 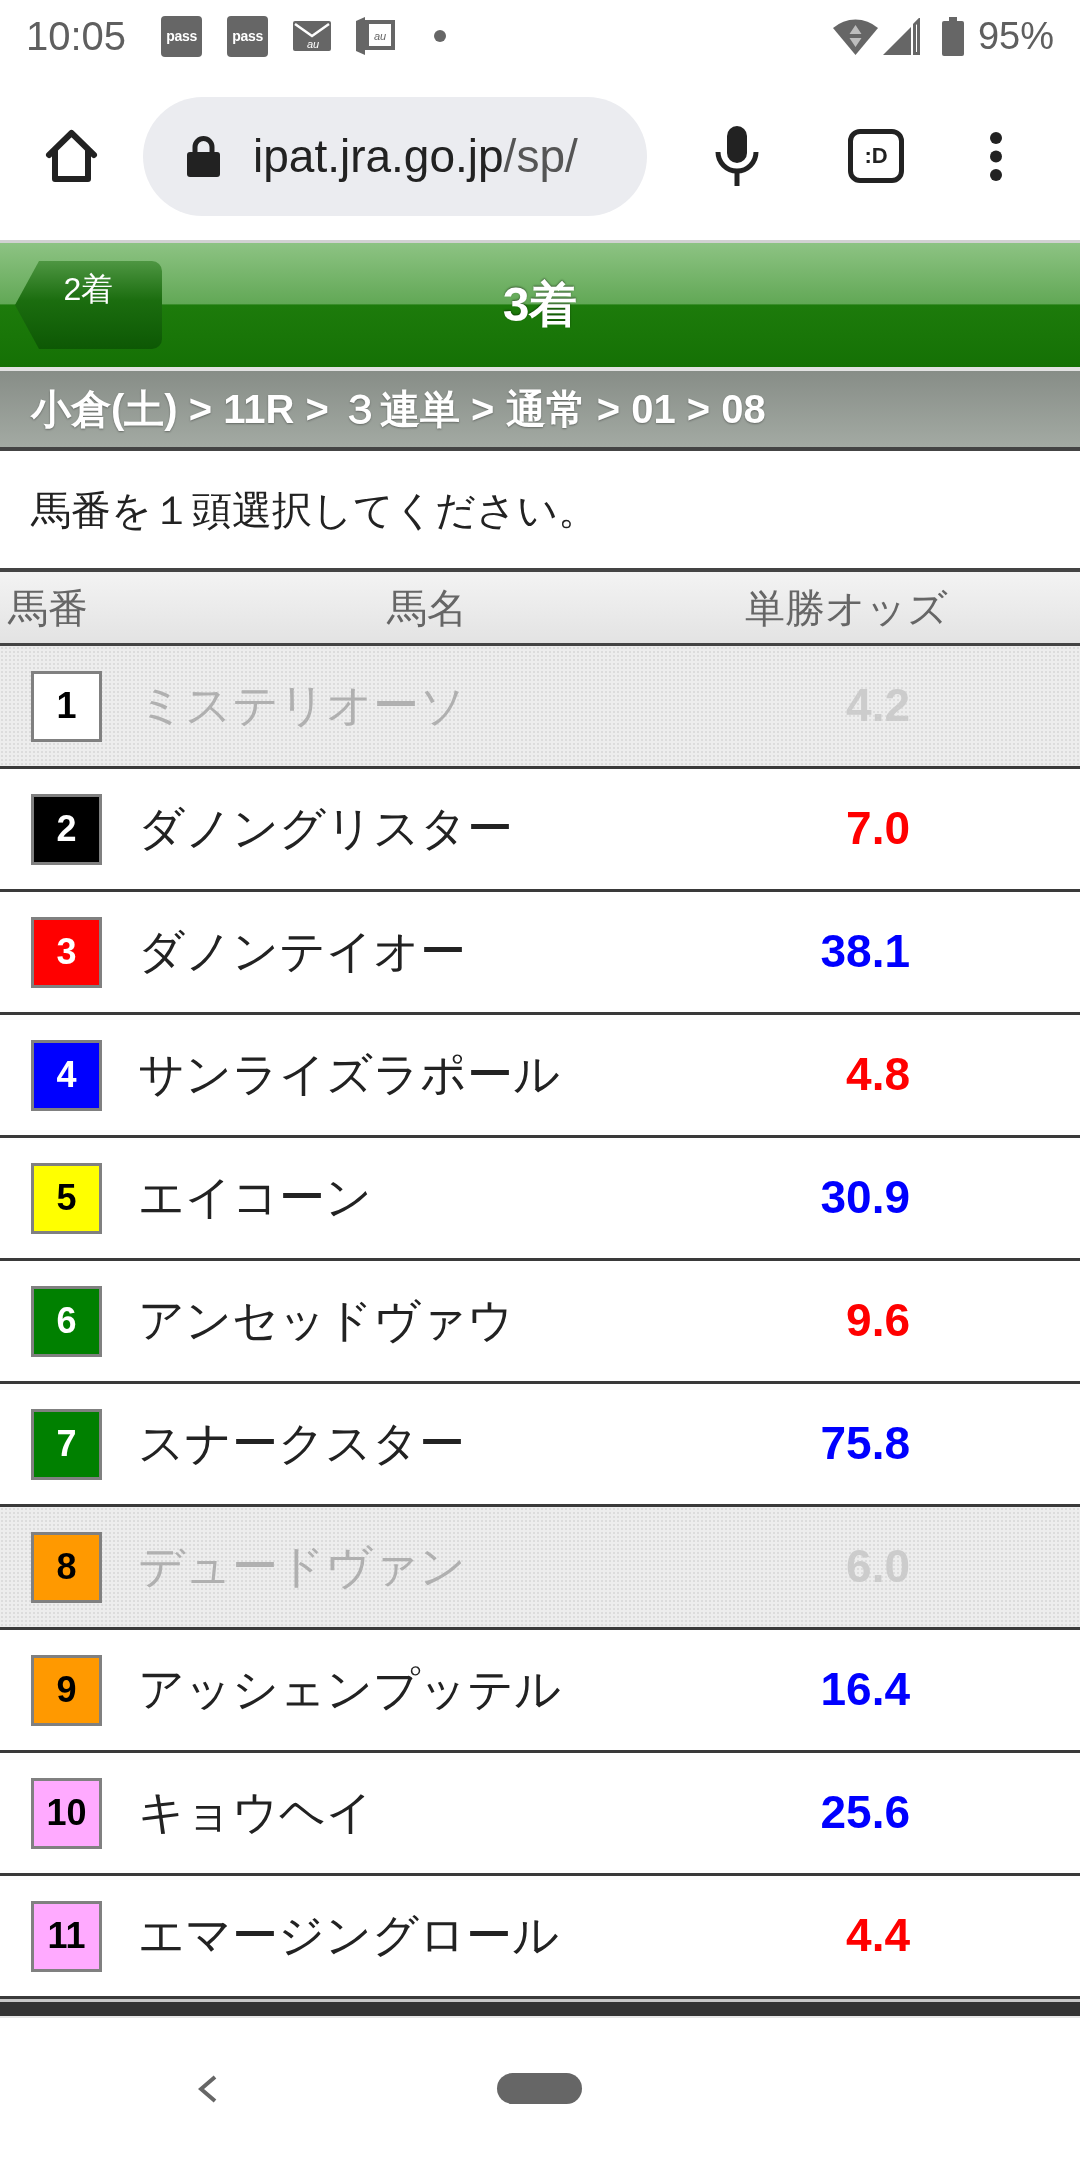 What do you see at coordinates (540, 156) in the screenshot?
I see `url-path-text: /sp/` at bounding box center [540, 156].